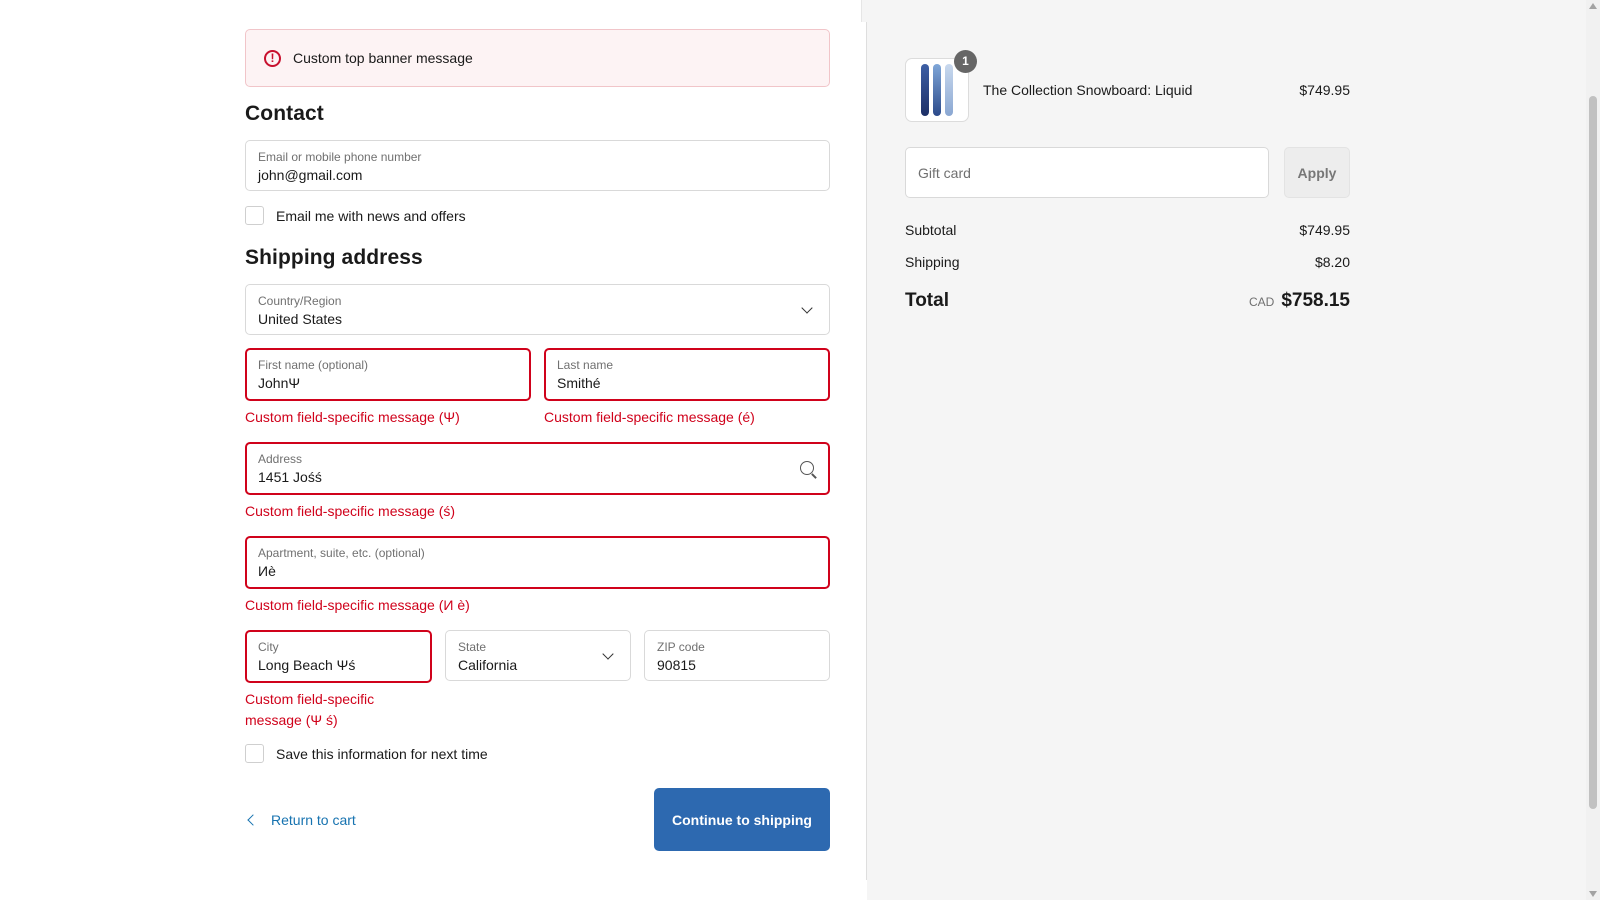  Describe the element at coordinates (866, 451) in the screenshot. I see `pane-divider` at that location.